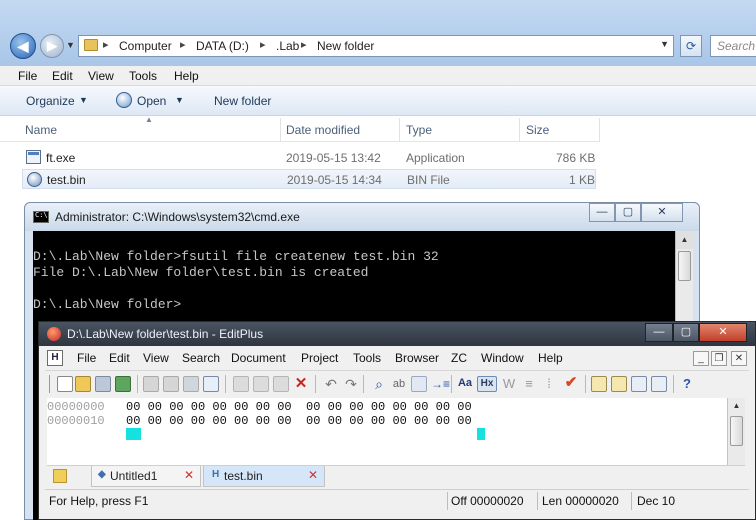  I want to click on column-name: Name, so click(41, 130).